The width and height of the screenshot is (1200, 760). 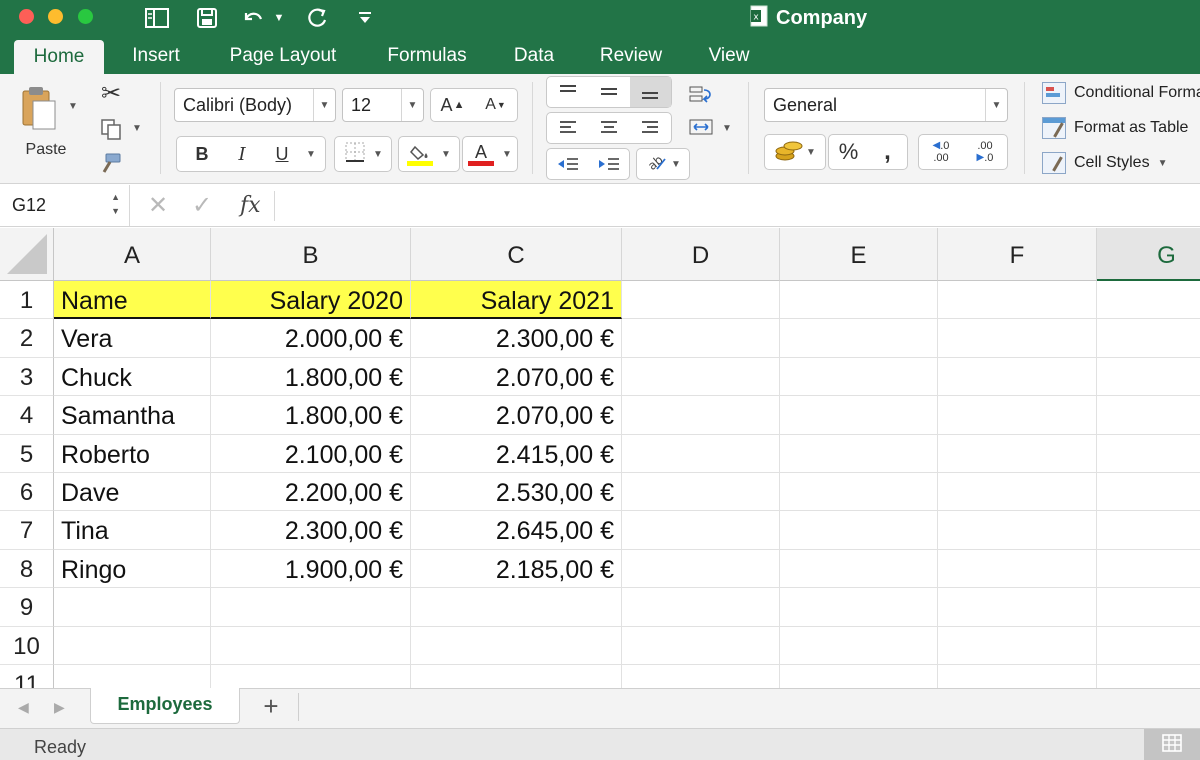 I want to click on align-middle-icon, so click(x=608, y=92).